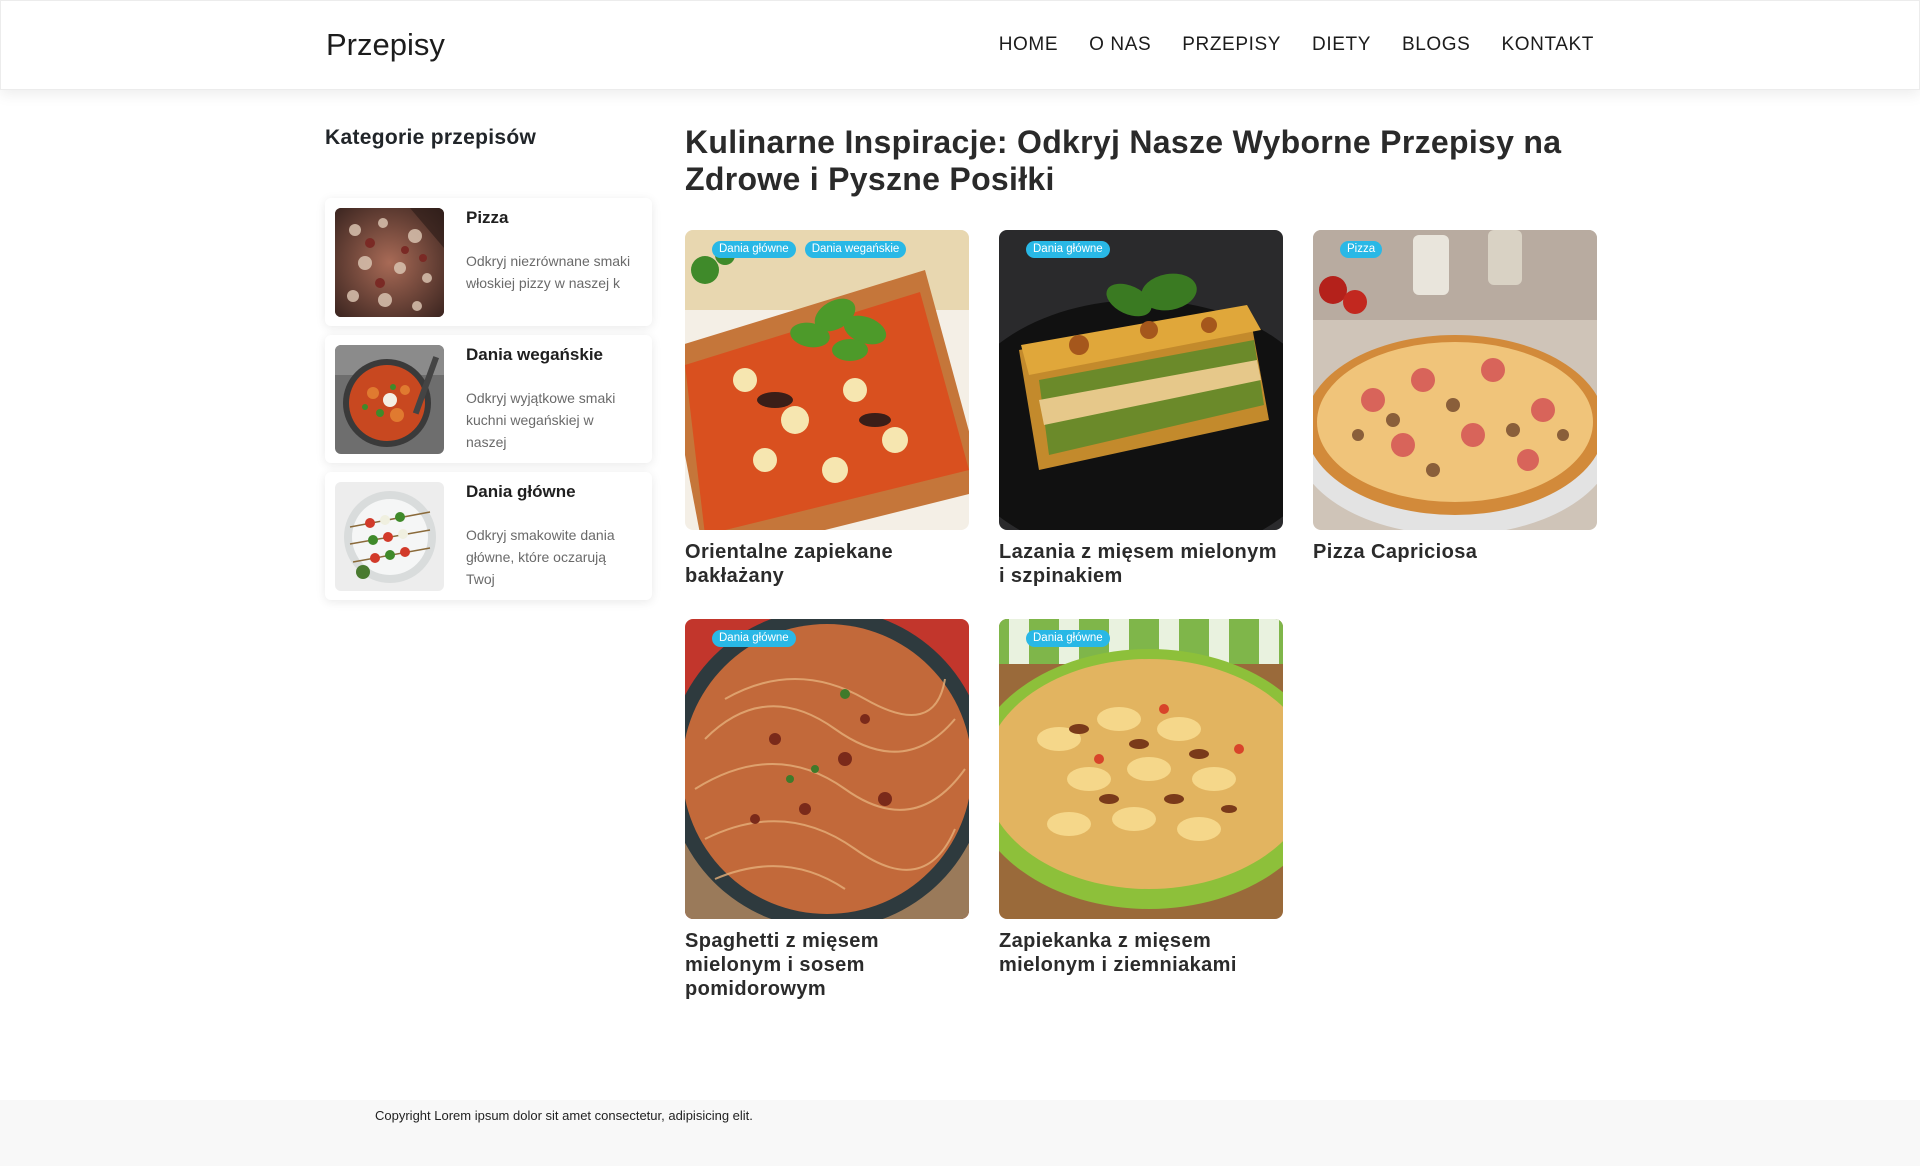  What do you see at coordinates (1138, 564) in the screenshot?
I see `recipe-title: Lazania z mięsem mielonym i szpinakiem` at bounding box center [1138, 564].